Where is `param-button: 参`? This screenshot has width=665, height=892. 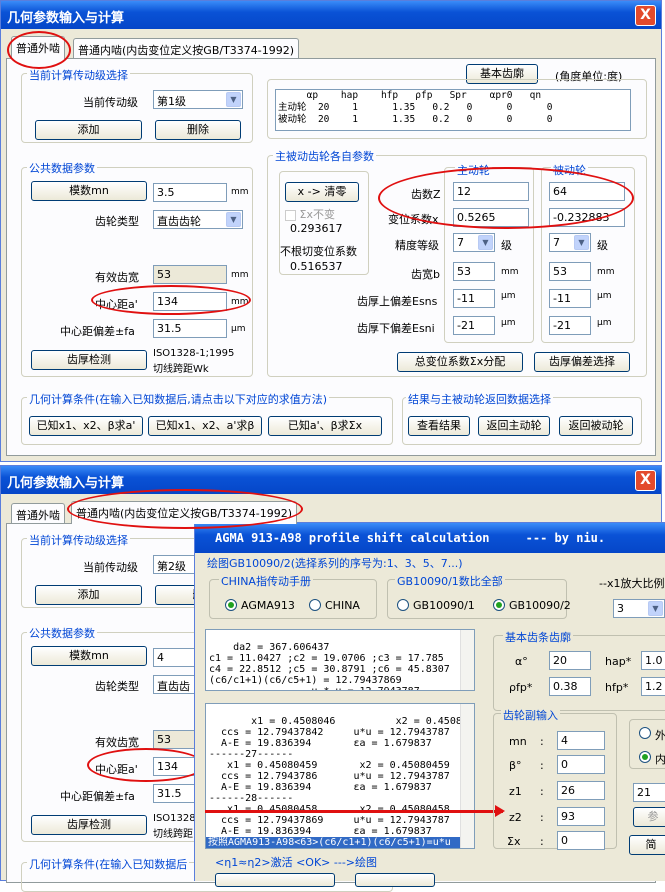
param-button: 参 is located at coordinates (649, 817).